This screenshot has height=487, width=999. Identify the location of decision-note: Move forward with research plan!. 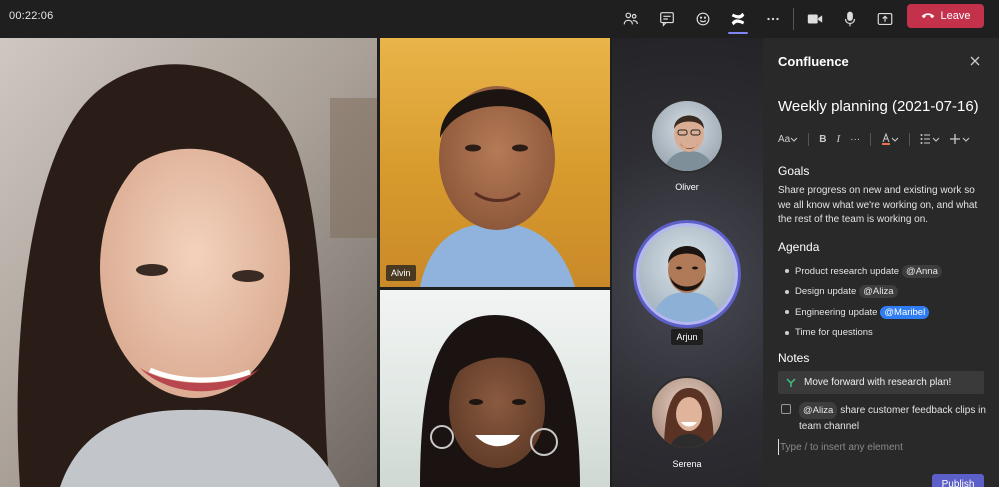
(881, 382).